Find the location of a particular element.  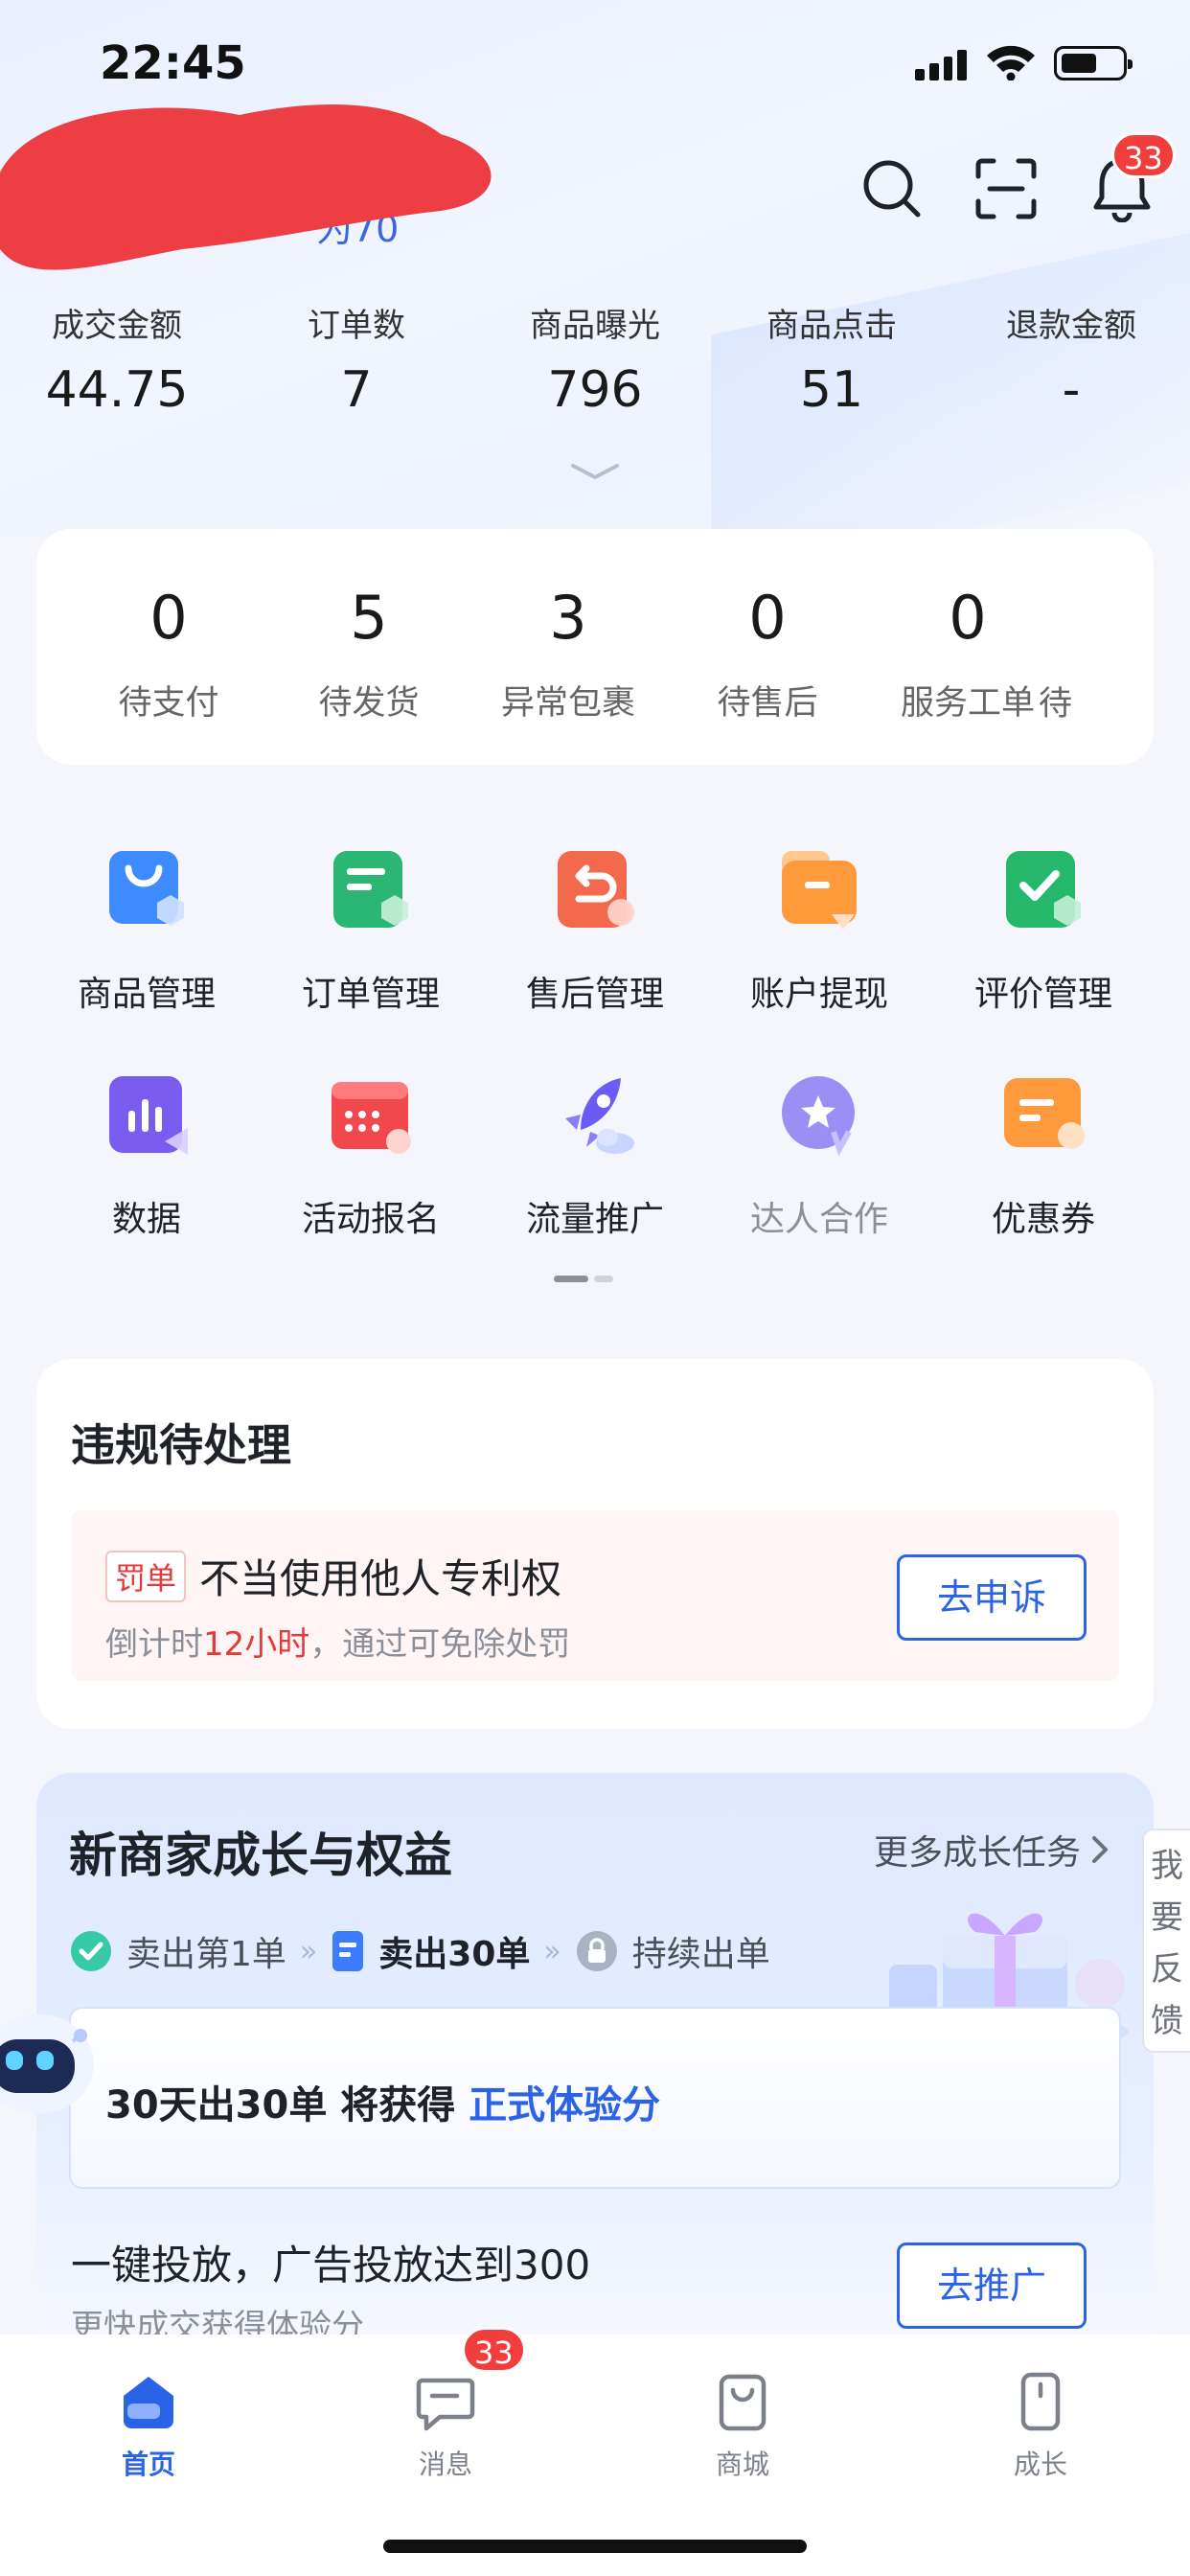

grid-influencer-cooperation: 达人合作 is located at coordinates (819, 1156).